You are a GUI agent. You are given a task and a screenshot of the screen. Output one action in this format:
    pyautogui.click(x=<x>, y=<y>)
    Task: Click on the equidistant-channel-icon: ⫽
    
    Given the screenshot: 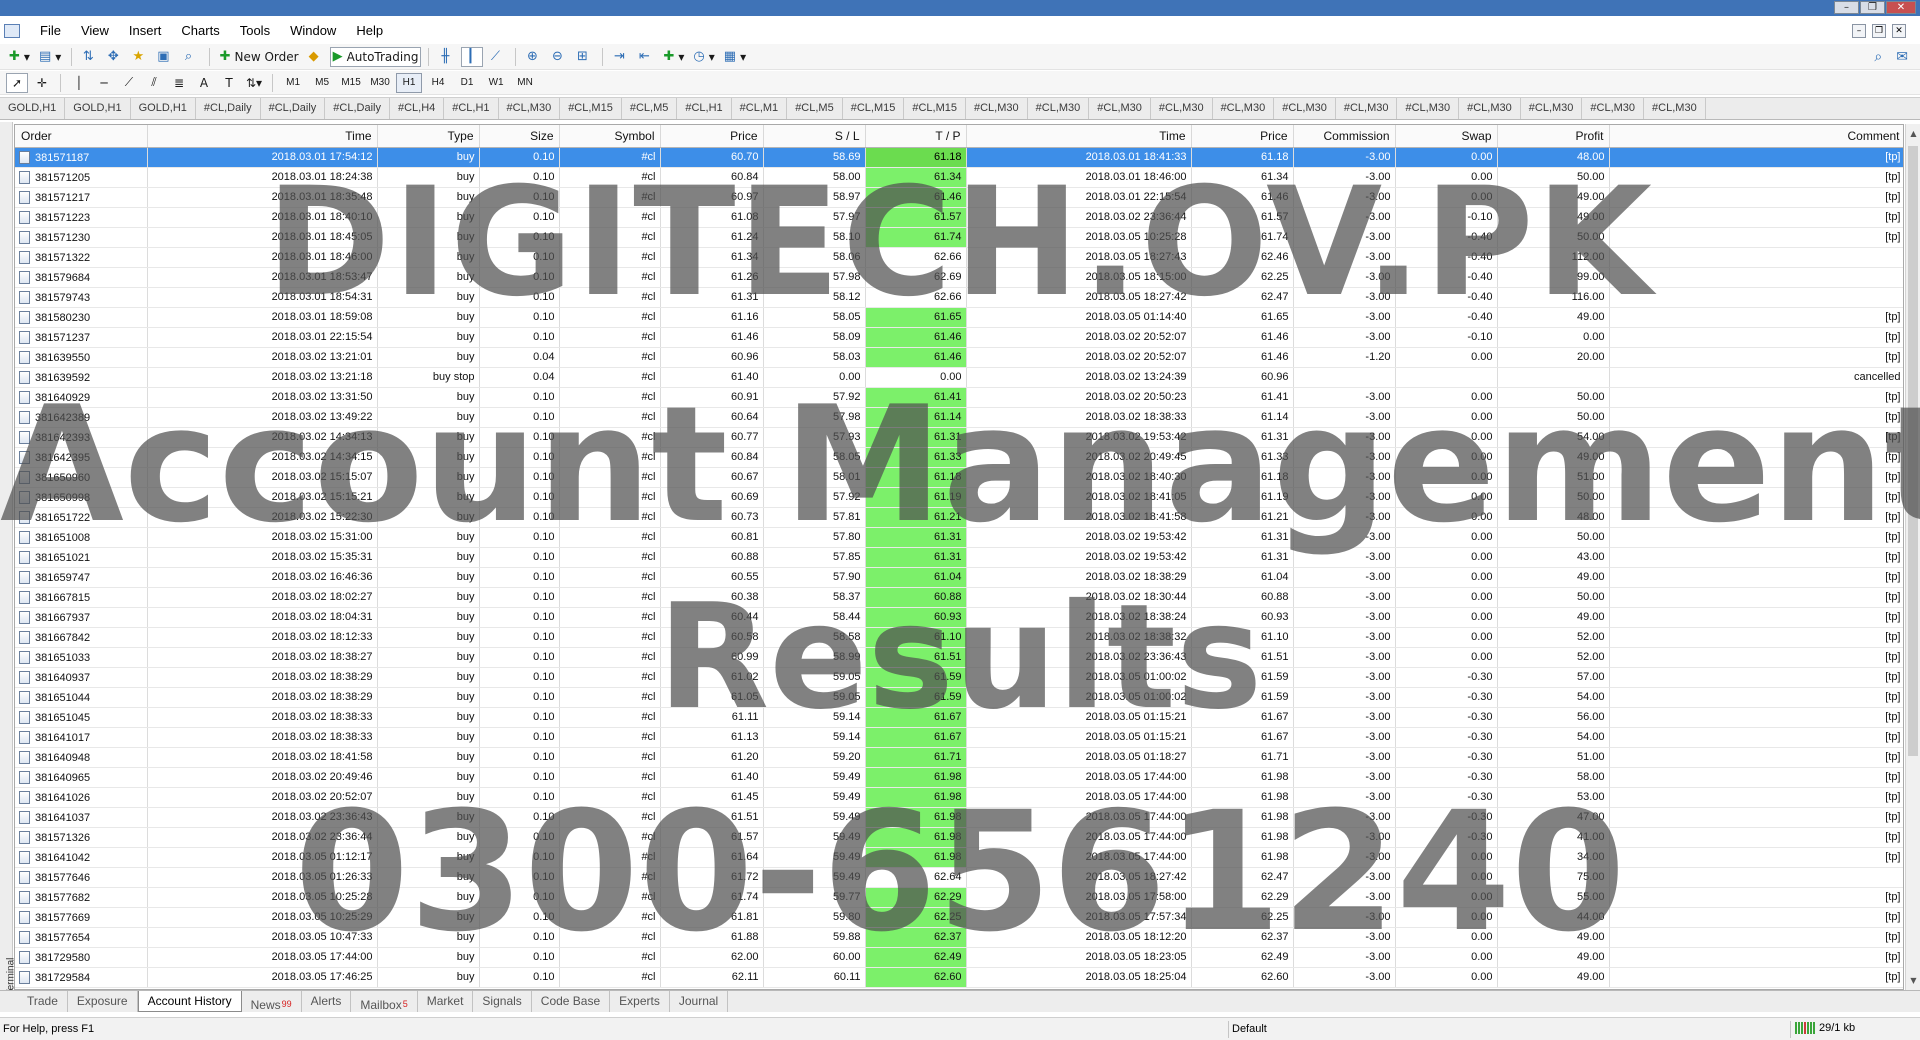 What is the action you would take?
    pyautogui.click(x=154, y=83)
    